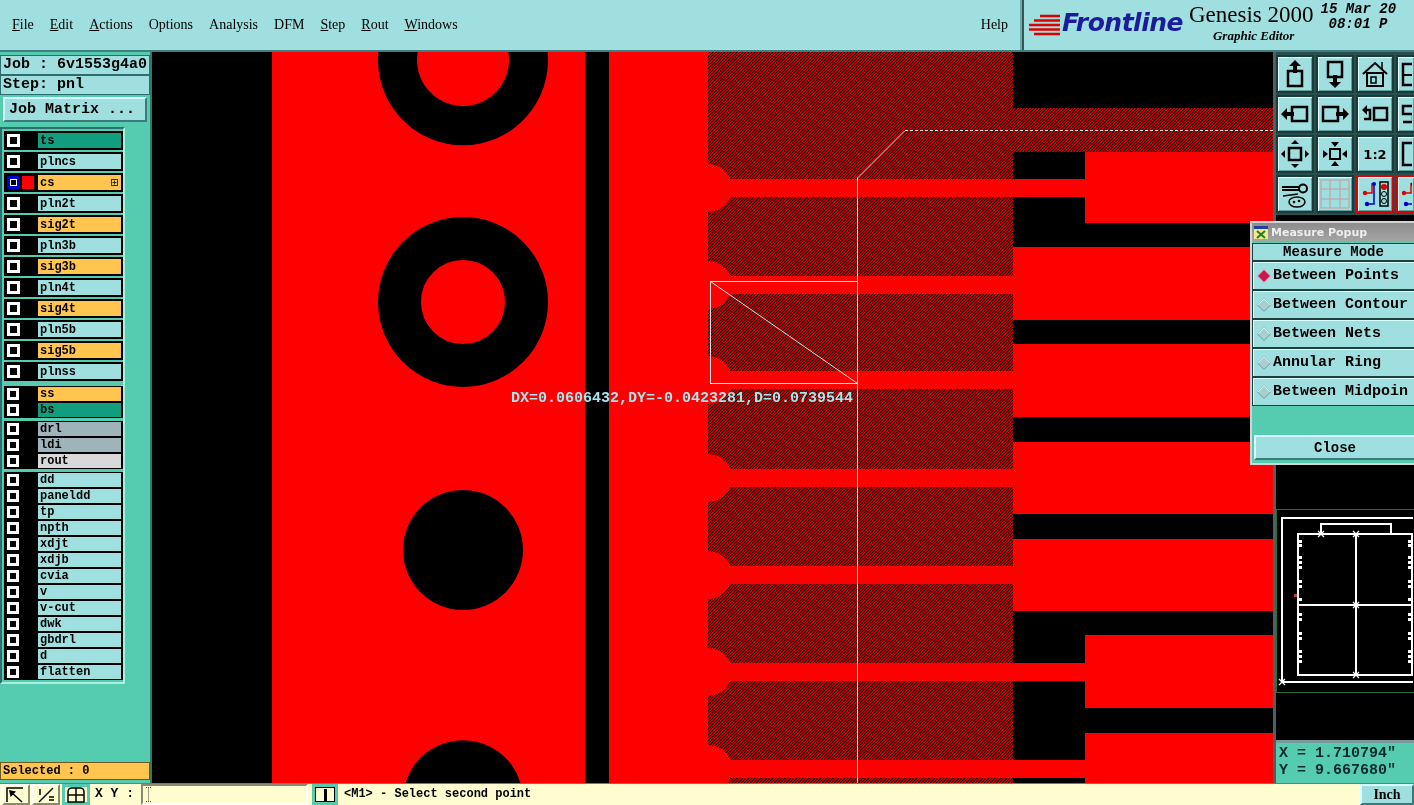  What do you see at coordinates (1254, 36) in the screenshot?
I see `product-subtitle: Graphic Editor` at bounding box center [1254, 36].